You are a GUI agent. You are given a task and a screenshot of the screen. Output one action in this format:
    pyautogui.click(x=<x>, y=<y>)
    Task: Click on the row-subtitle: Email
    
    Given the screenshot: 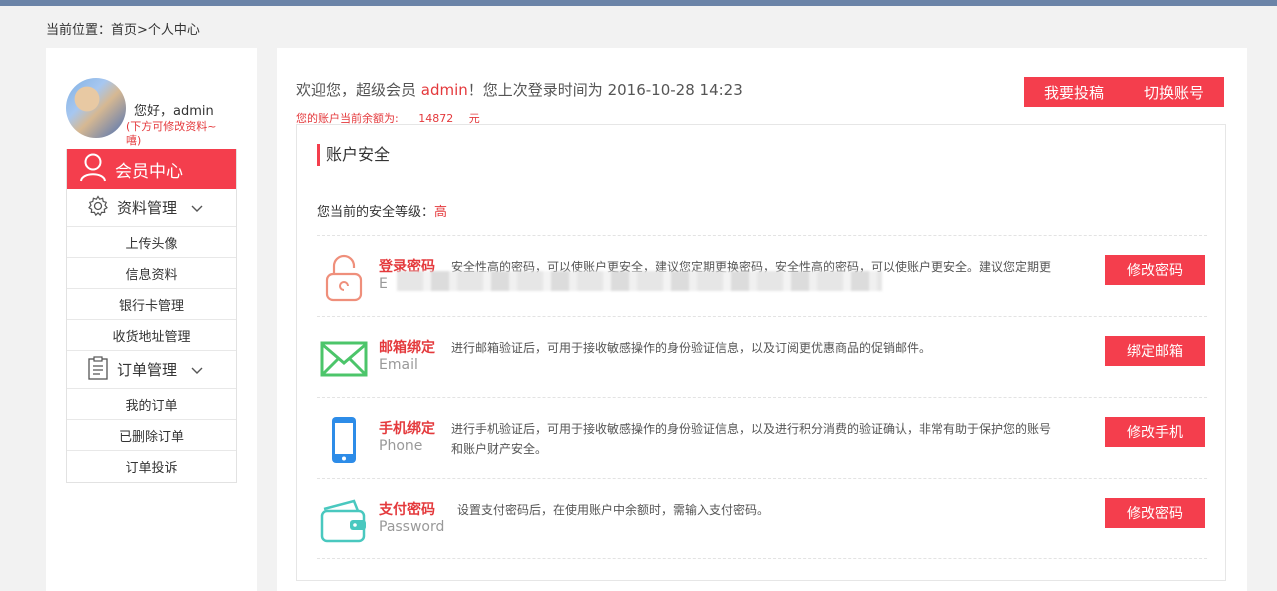 What is the action you would take?
    pyautogui.click(x=398, y=365)
    